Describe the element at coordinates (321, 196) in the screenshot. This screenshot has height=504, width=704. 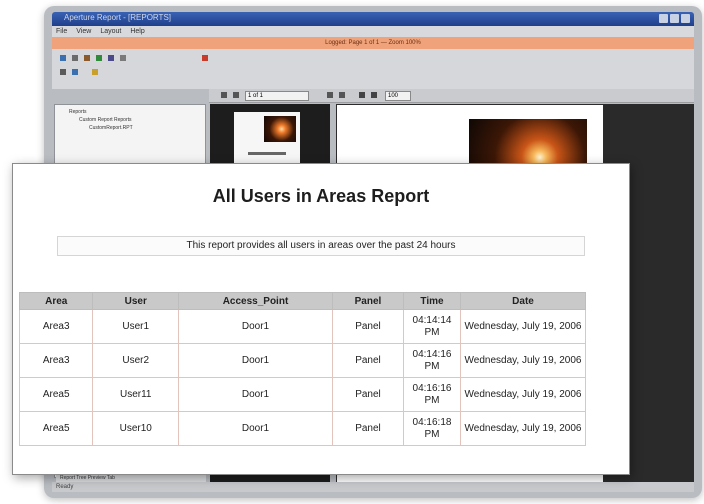
I see `report-title: All Users in Areas Report` at that location.